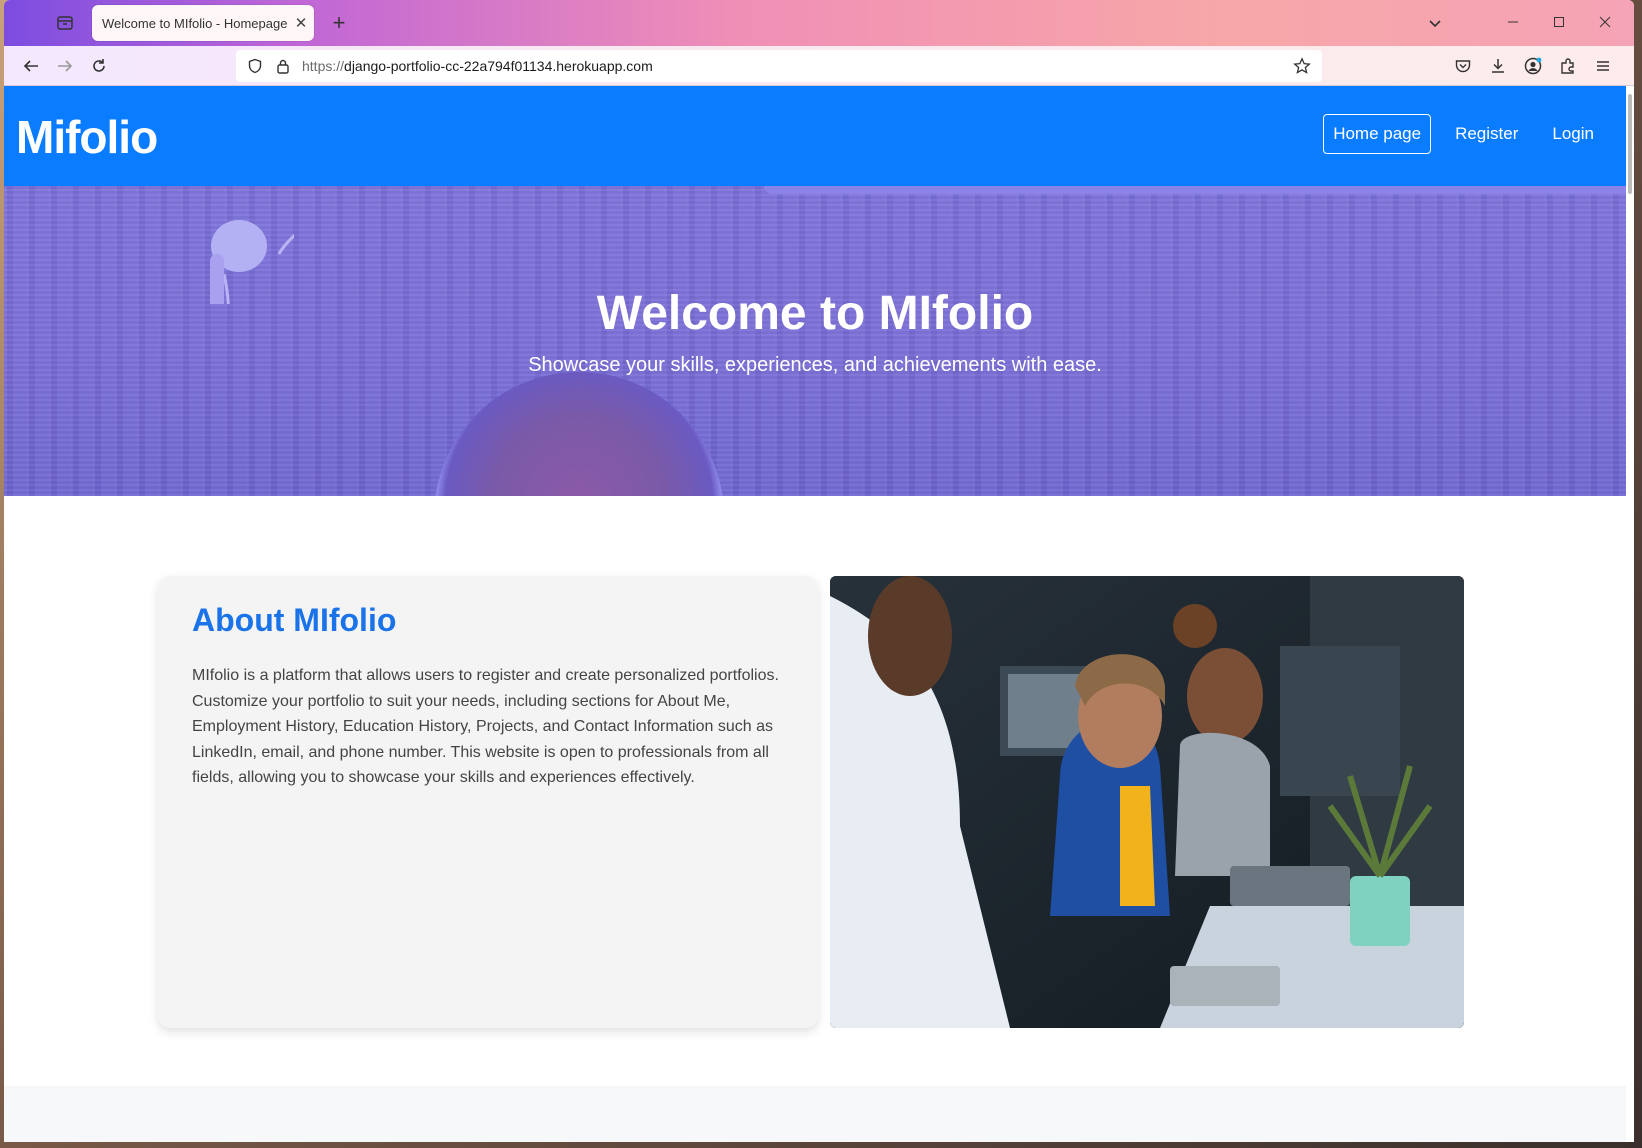 This screenshot has height=1148, width=1642. Describe the element at coordinates (339, 23) in the screenshot. I see `new-tab-icon: +` at that location.